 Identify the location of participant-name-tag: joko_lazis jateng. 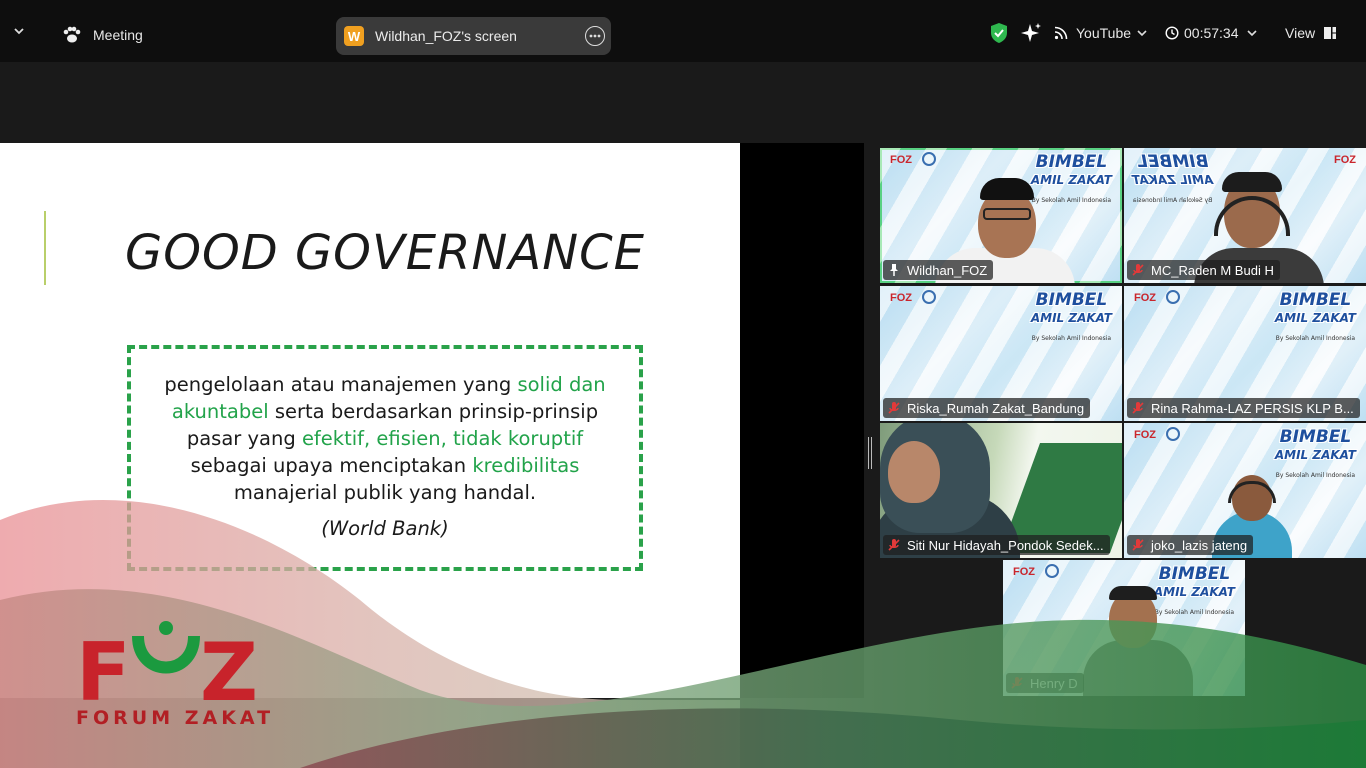
(1190, 545).